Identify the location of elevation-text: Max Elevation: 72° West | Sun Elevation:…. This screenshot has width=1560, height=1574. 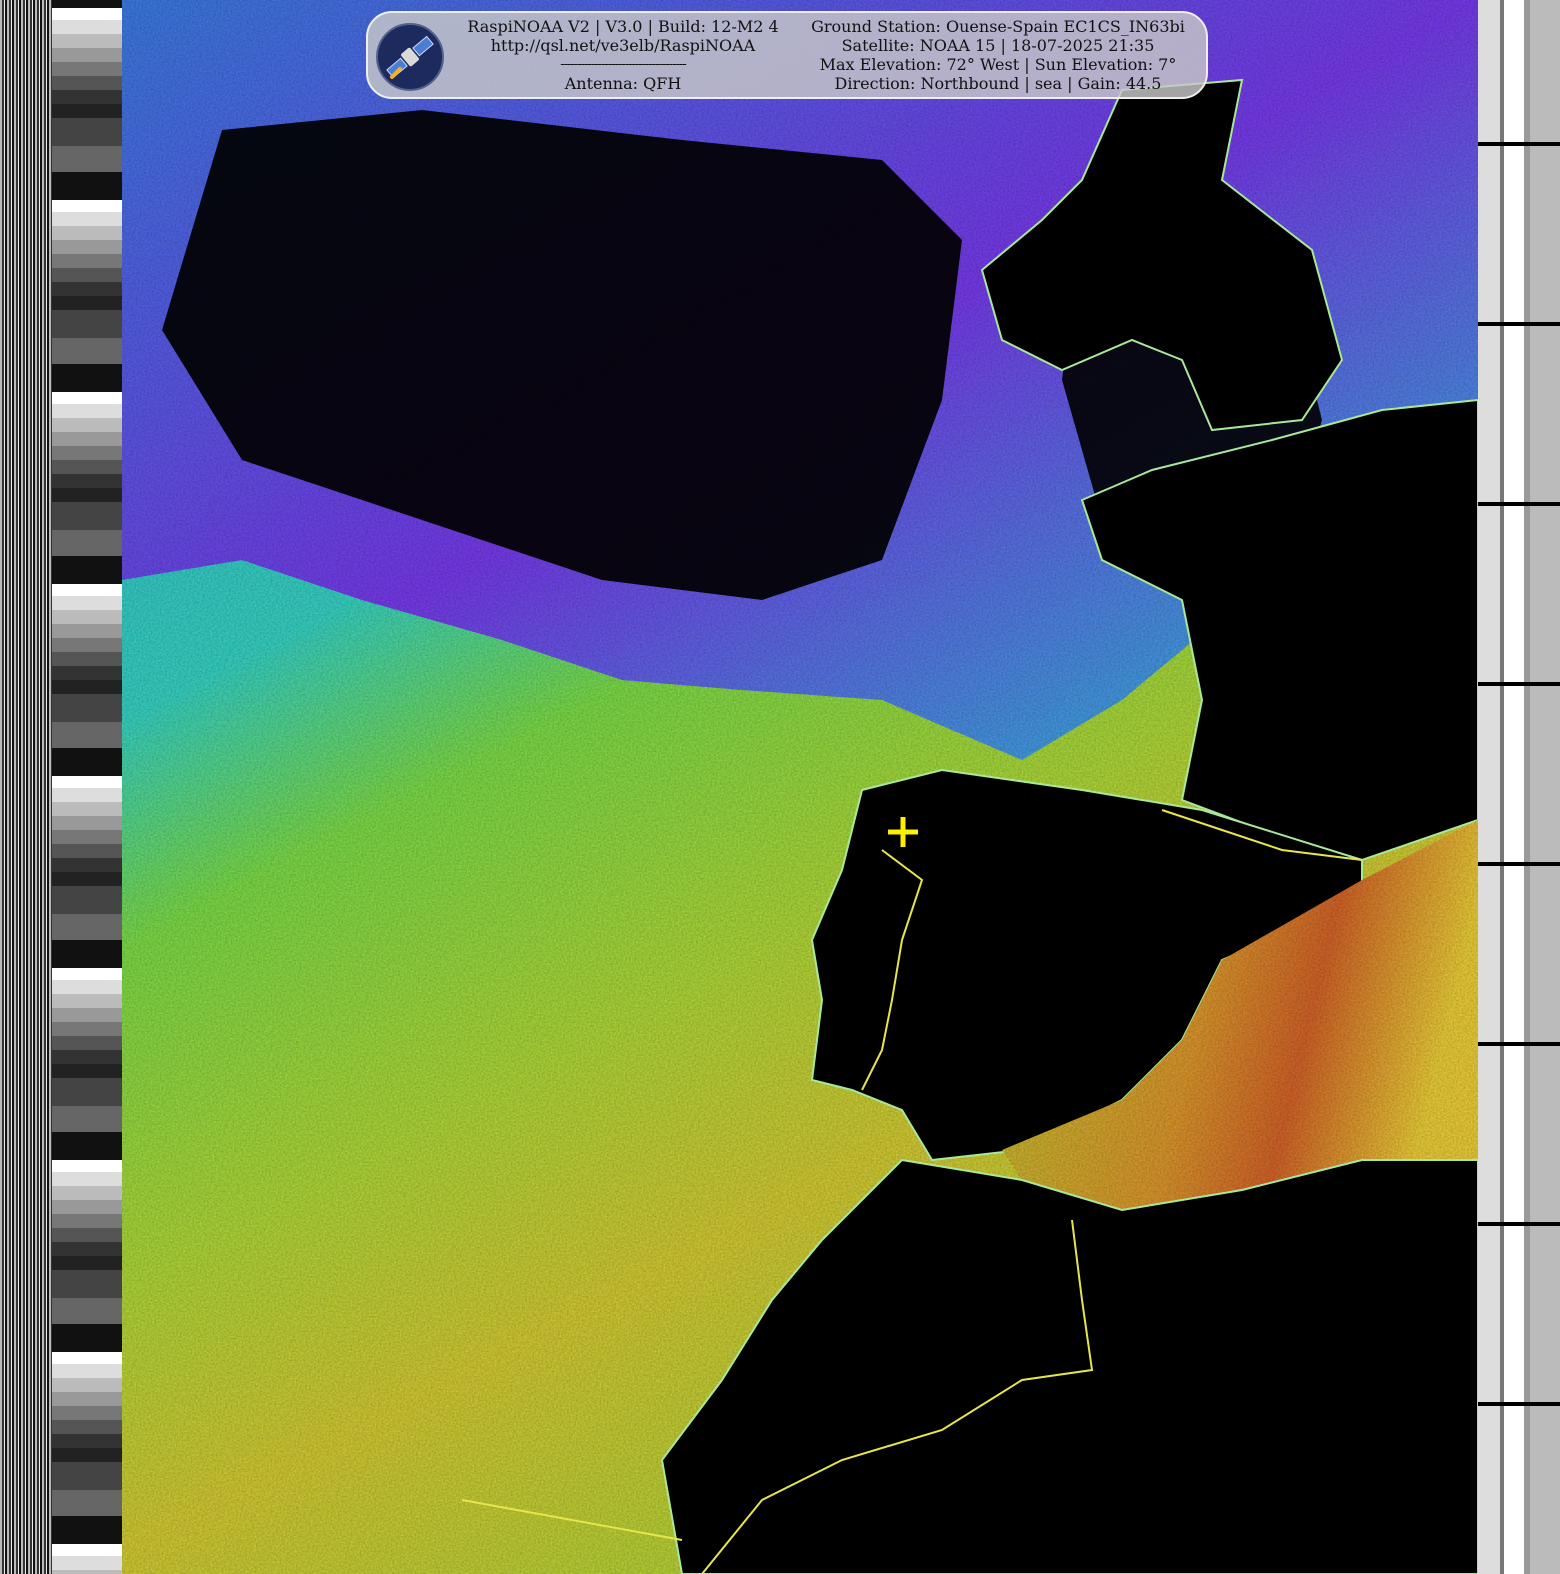
(998, 64).